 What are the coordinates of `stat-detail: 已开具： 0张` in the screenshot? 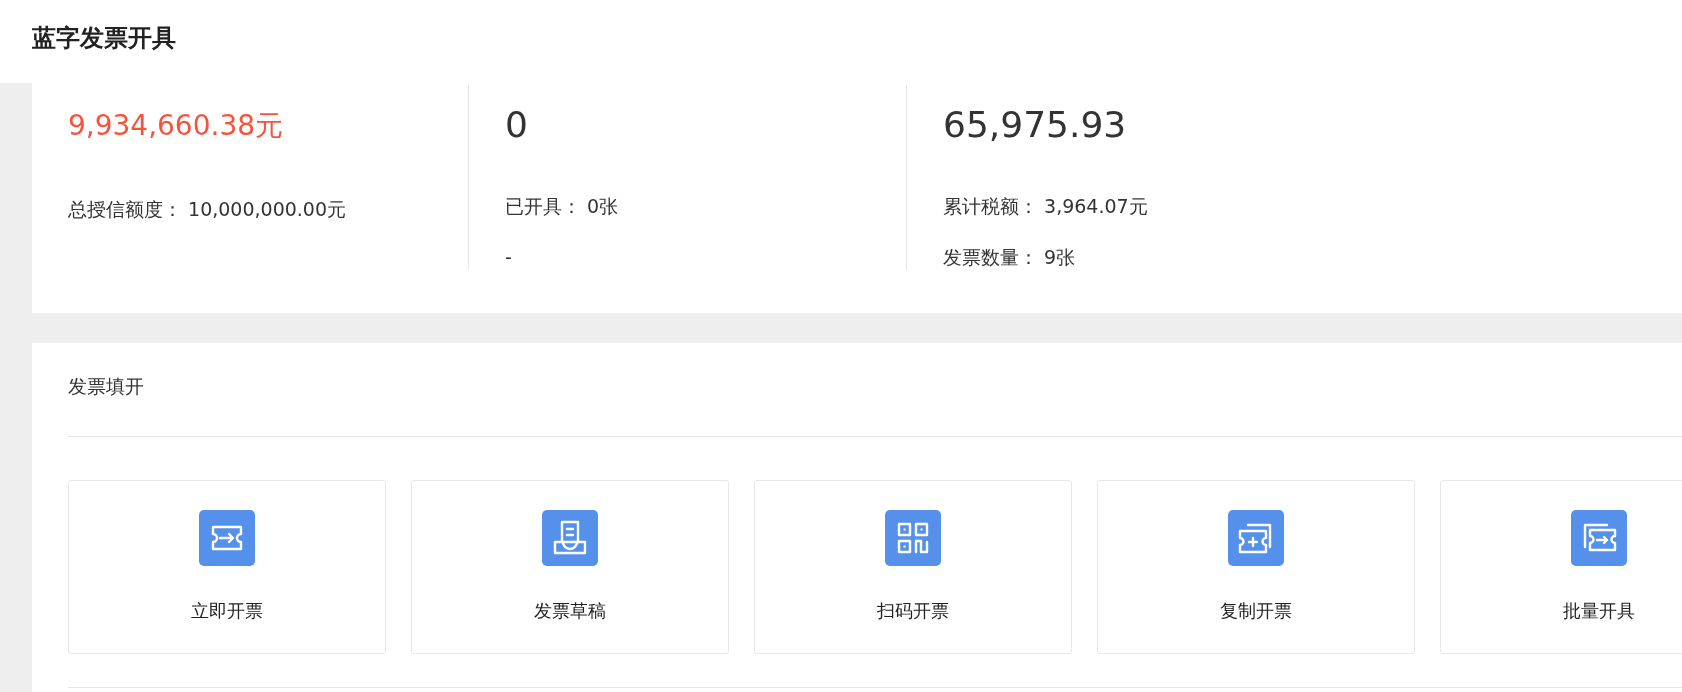 It's located at (562, 207).